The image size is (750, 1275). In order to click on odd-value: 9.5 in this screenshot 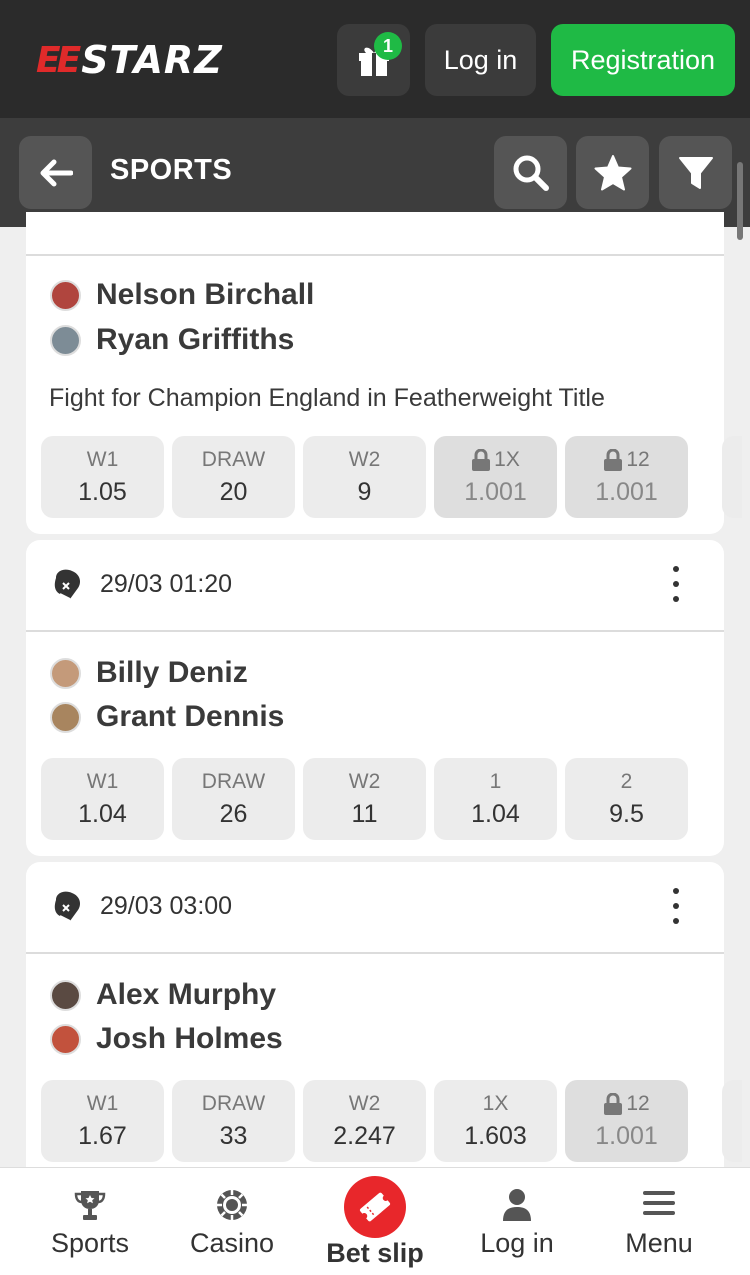, I will do `click(626, 814)`.